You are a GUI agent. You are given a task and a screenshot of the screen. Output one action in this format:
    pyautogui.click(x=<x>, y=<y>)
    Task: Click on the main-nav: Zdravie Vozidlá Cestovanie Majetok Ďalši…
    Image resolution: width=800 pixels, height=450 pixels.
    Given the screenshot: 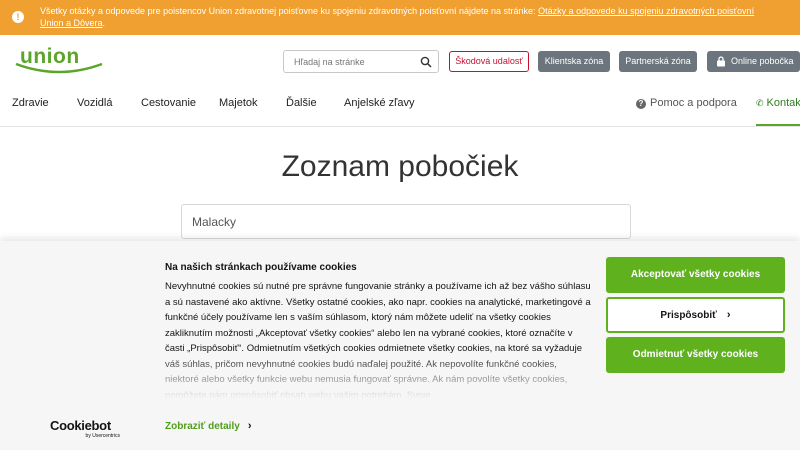 What is the action you would take?
    pyautogui.click(x=400, y=106)
    